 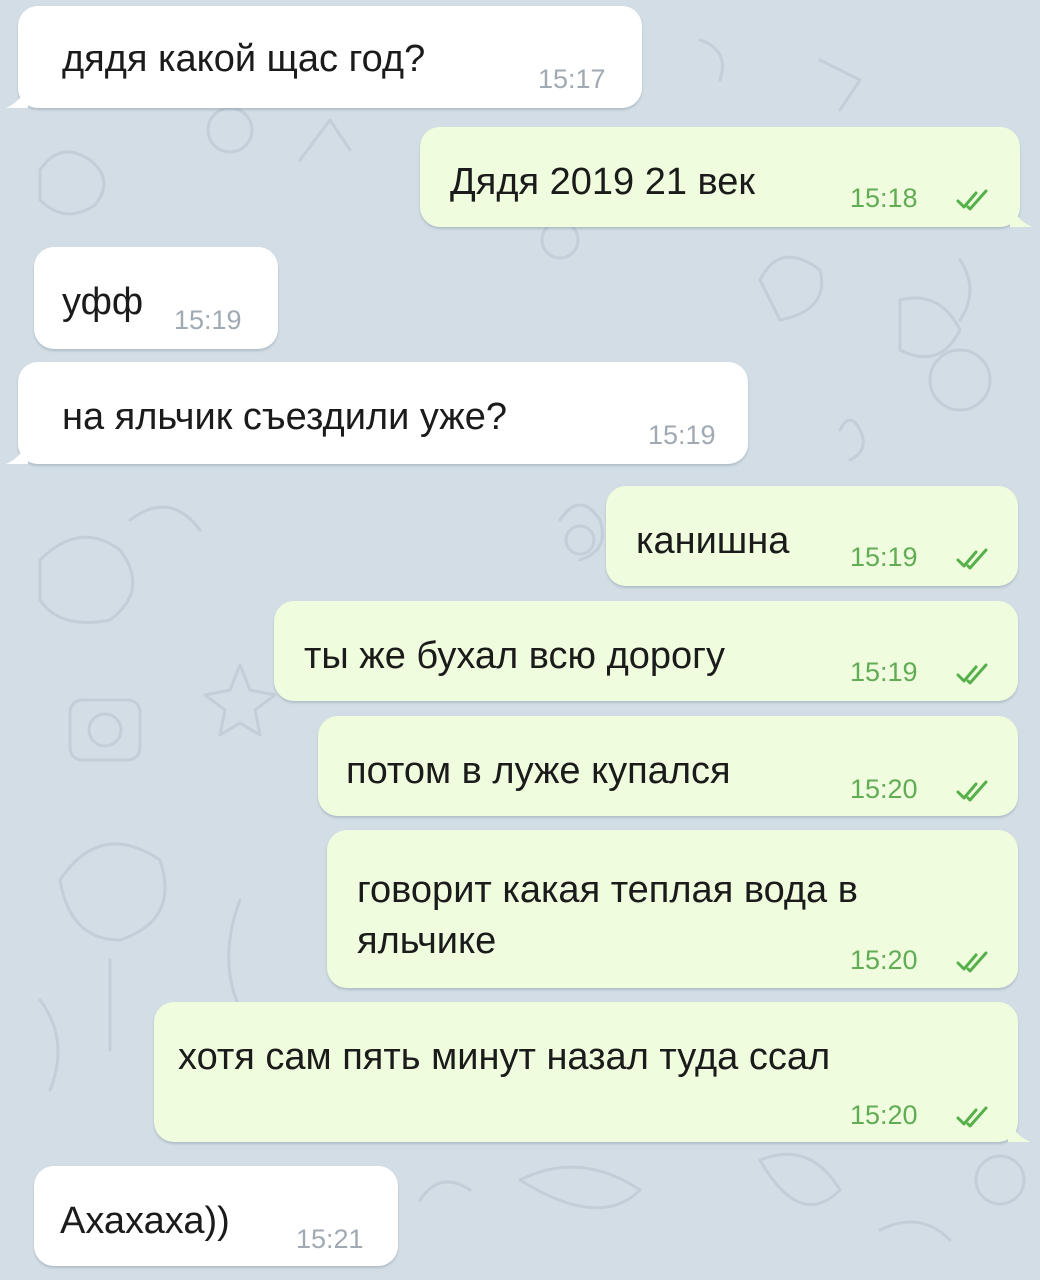 I want to click on message-text: ты же бухал всю дорогу, so click(x=515, y=656).